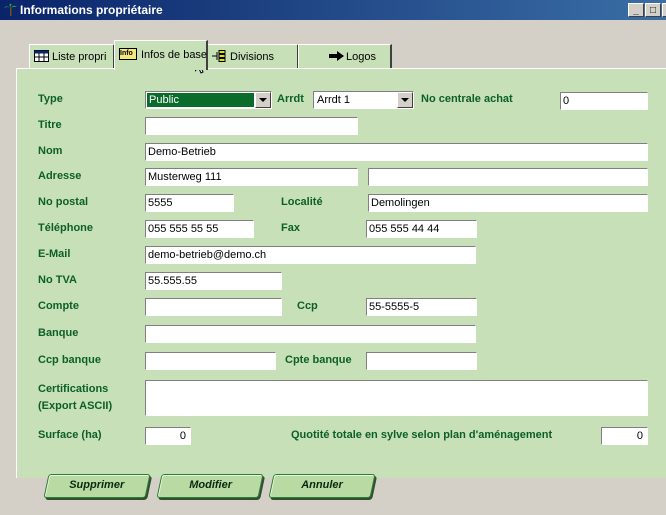 This screenshot has width=666, height=515. I want to click on fax-label: Fax, so click(290, 228).